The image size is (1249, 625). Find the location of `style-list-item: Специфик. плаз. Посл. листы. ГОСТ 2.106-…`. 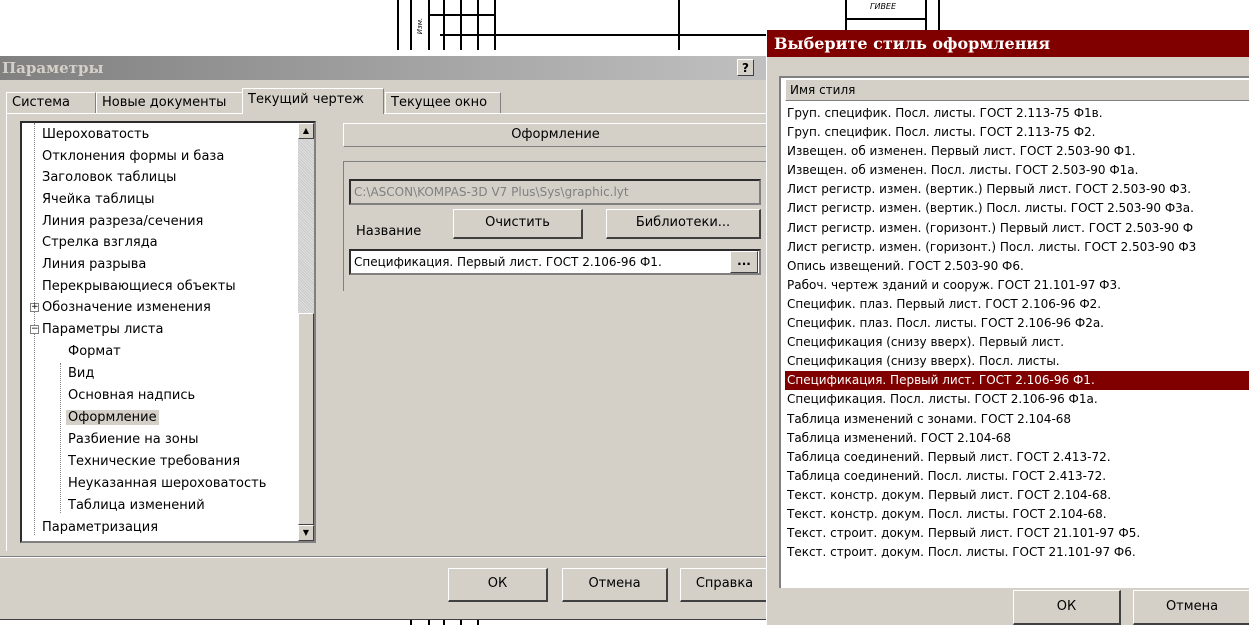

style-list-item: Специфик. плаз. Посл. листы. ГОСТ 2.106-… is located at coordinates (1017, 323).